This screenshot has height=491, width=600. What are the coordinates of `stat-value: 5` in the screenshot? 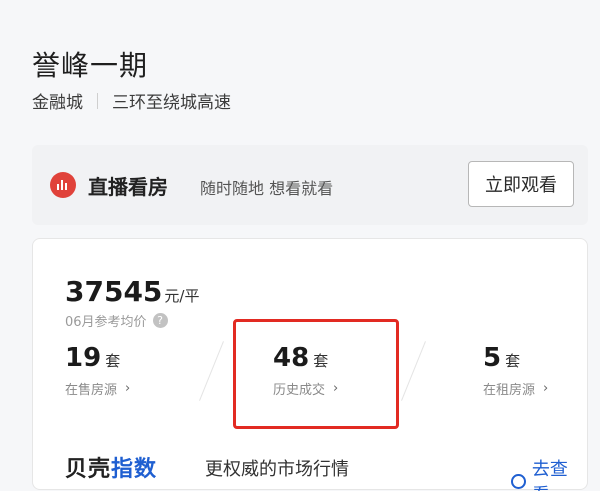 It's located at (492, 358).